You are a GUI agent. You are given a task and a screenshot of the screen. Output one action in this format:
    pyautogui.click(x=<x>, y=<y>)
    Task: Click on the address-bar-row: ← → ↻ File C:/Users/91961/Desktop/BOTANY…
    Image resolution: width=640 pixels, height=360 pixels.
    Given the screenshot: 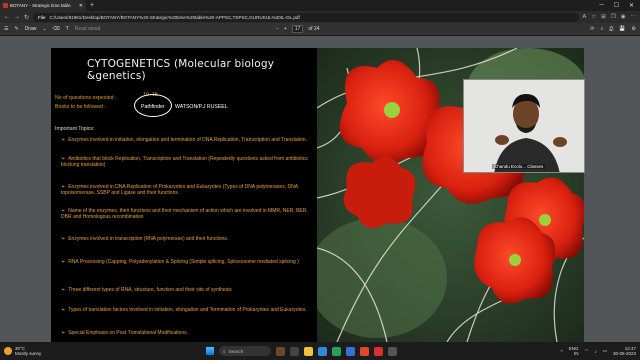 What is the action you would take?
    pyautogui.click(x=320, y=17)
    